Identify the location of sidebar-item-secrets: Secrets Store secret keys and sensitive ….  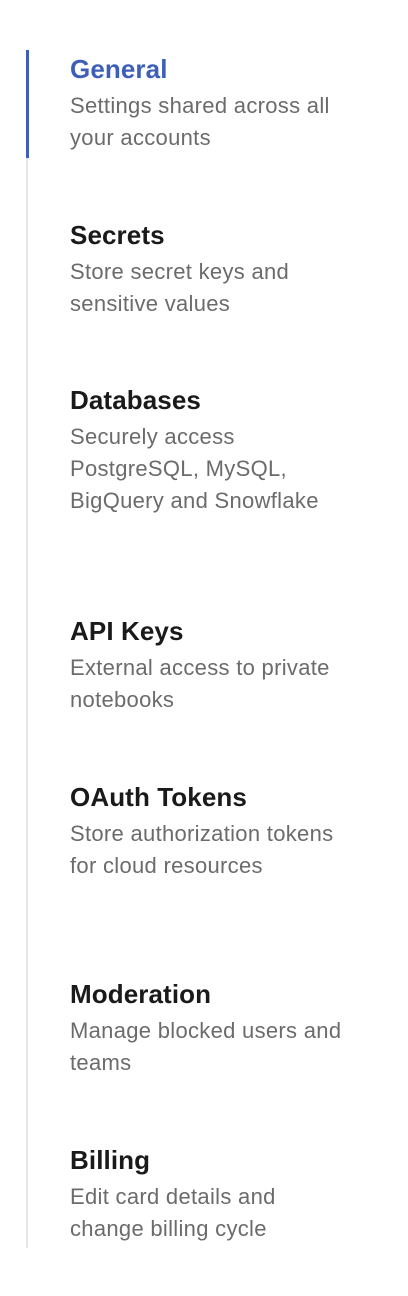
(198, 269).